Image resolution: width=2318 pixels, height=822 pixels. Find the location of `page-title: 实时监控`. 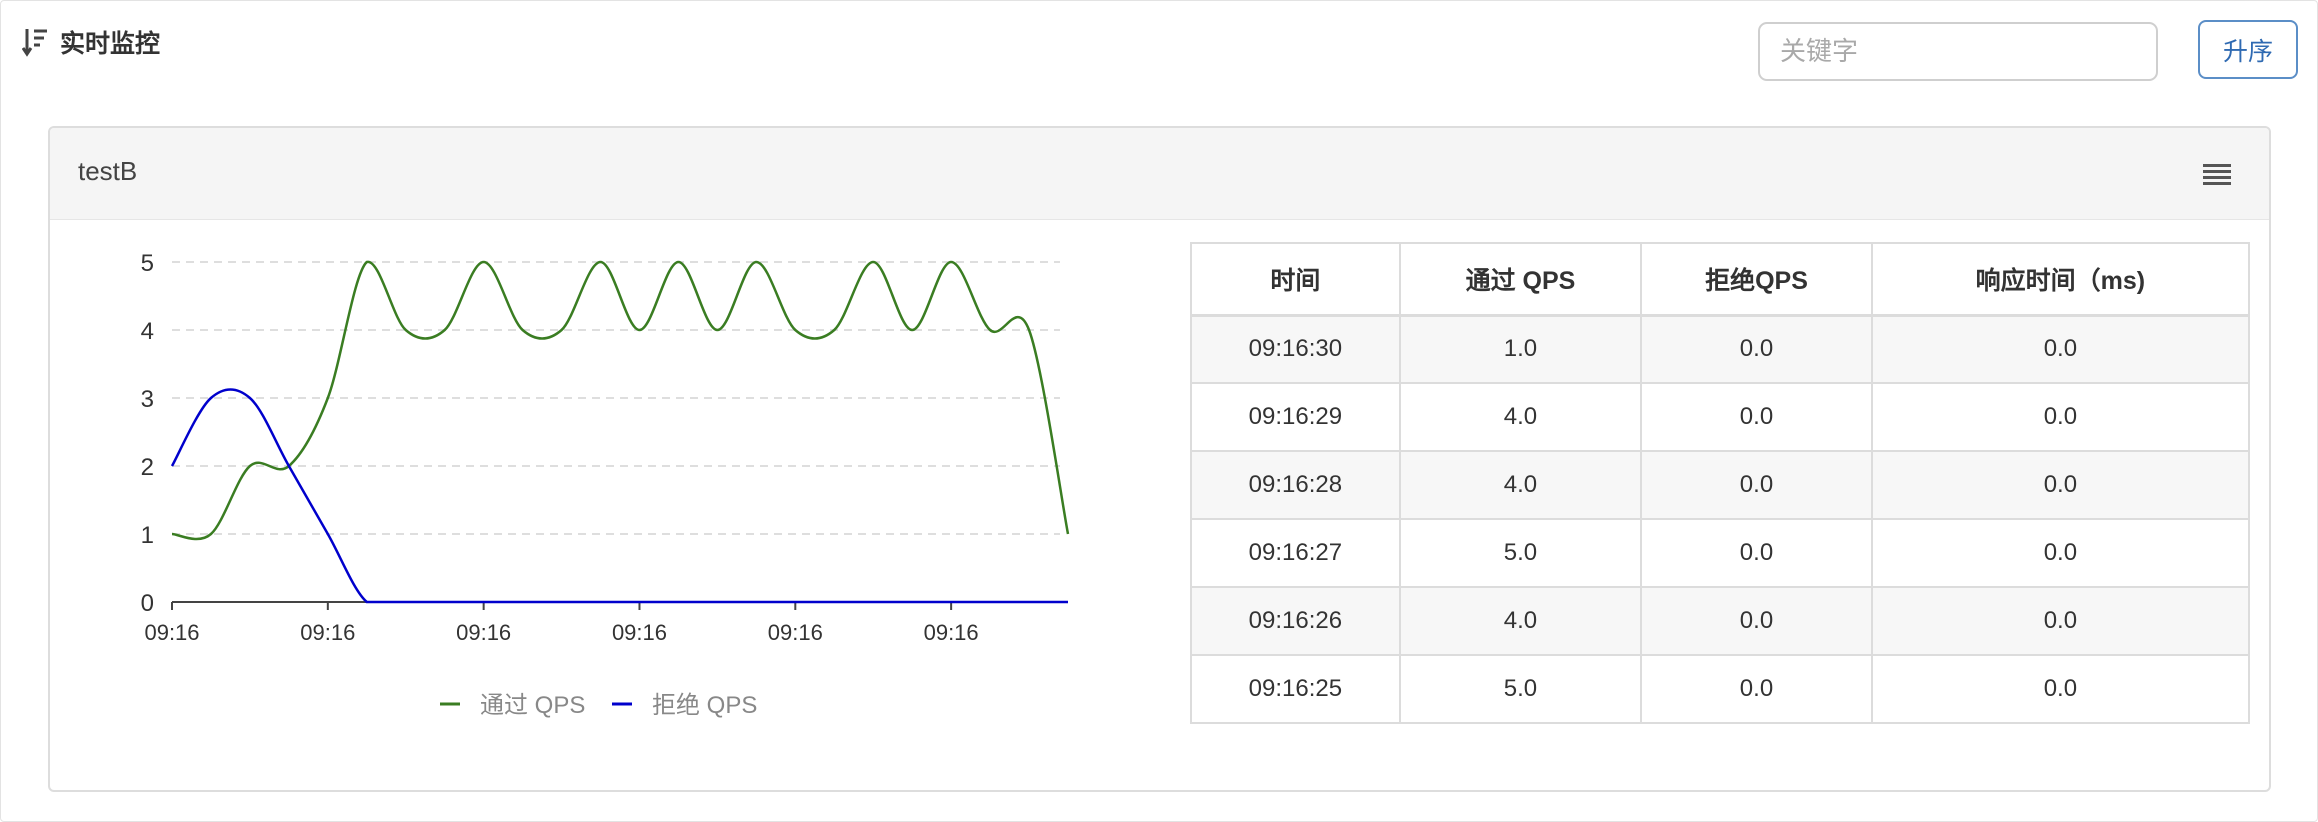

page-title: 实时监控 is located at coordinates (110, 44).